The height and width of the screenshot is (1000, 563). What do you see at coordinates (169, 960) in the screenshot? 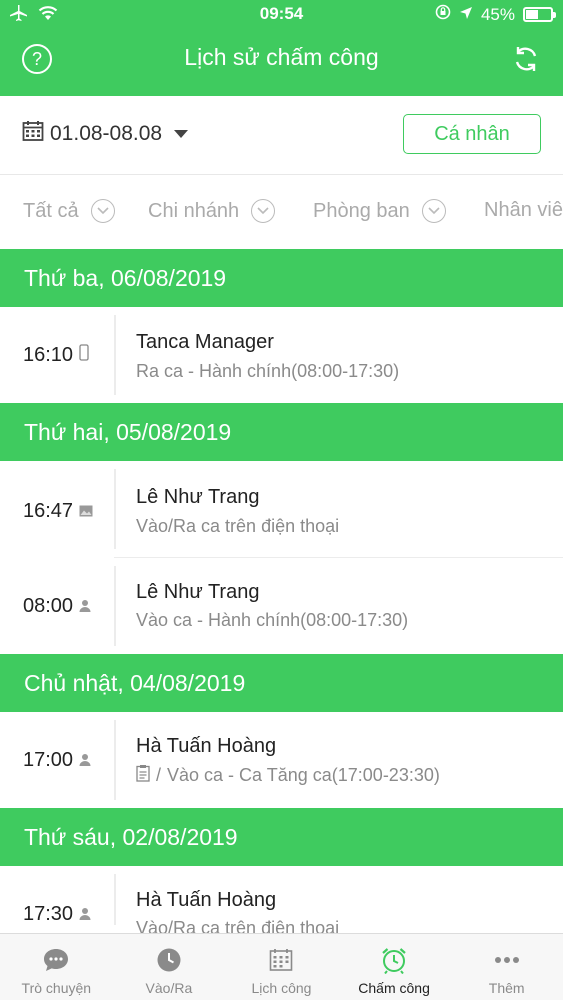
I see `clock-icon` at bounding box center [169, 960].